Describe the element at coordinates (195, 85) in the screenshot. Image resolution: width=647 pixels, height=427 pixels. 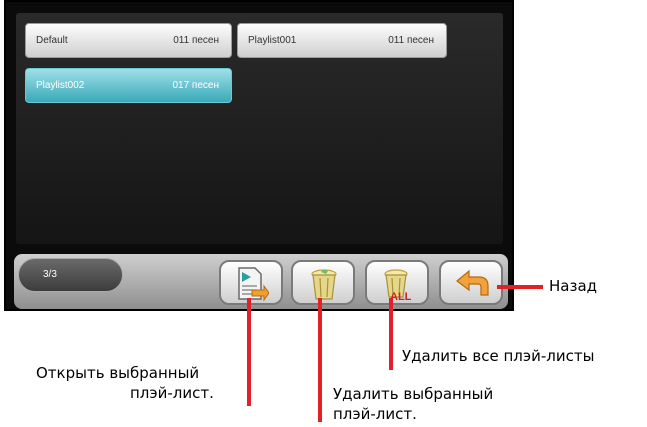
I see `playlist-count: 017 песен` at that location.